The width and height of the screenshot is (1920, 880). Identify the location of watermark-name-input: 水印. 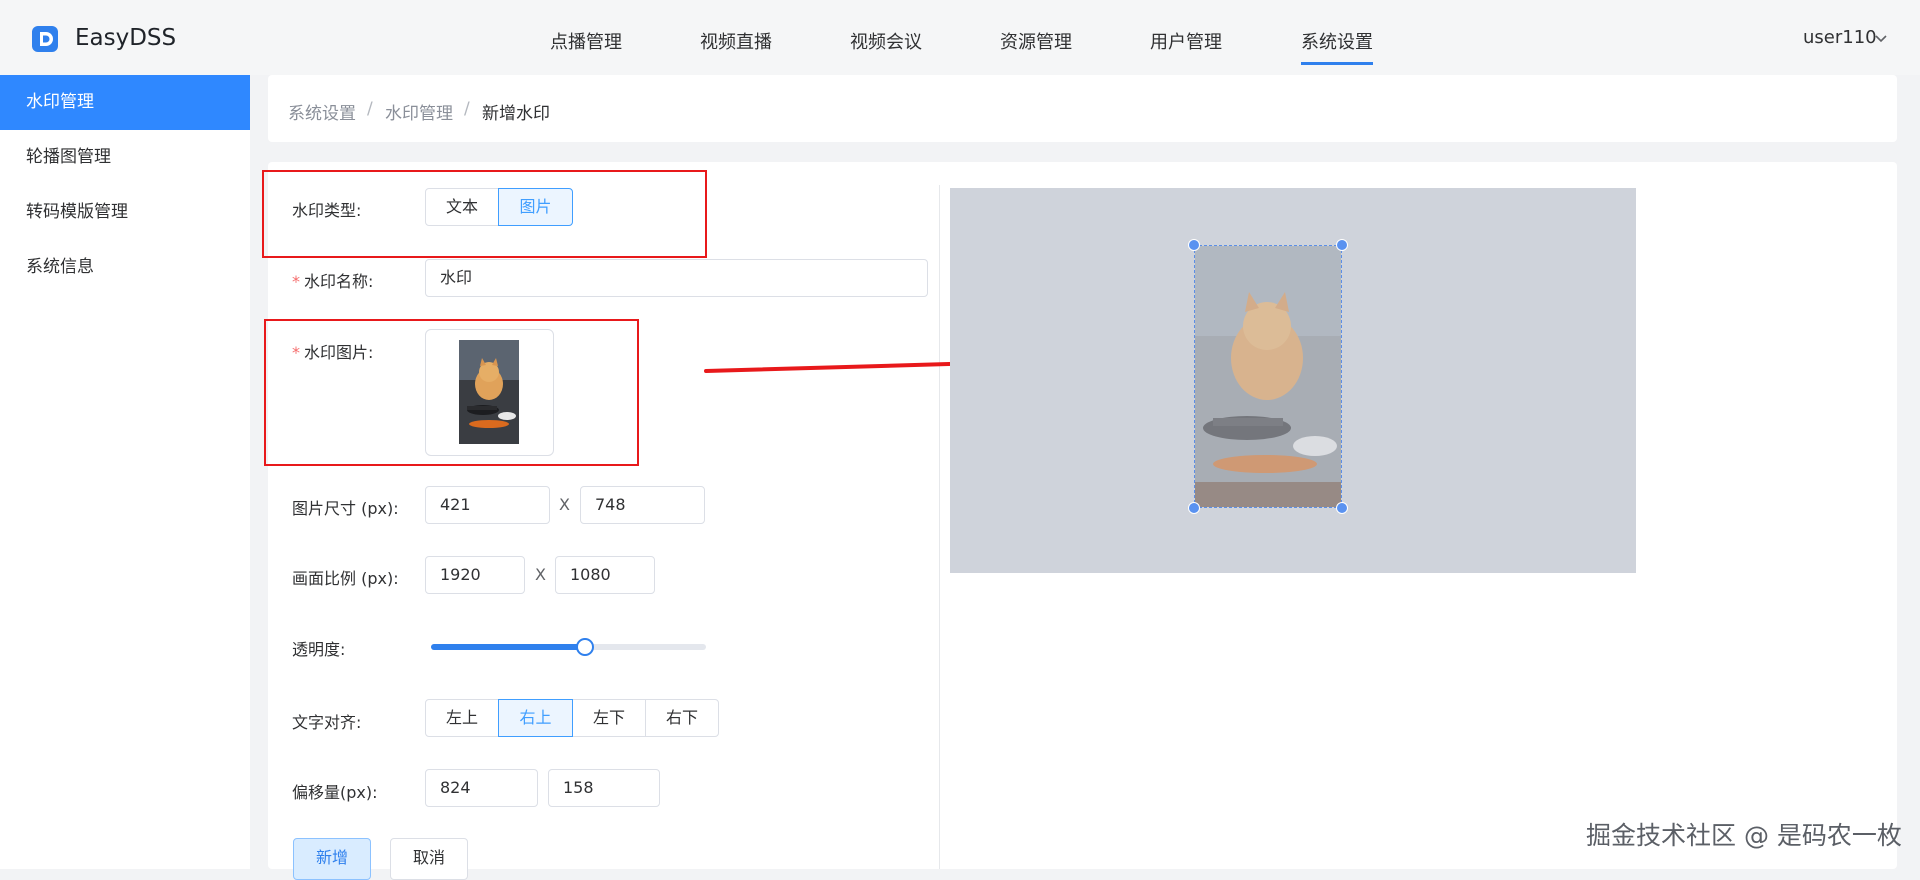
(676, 278).